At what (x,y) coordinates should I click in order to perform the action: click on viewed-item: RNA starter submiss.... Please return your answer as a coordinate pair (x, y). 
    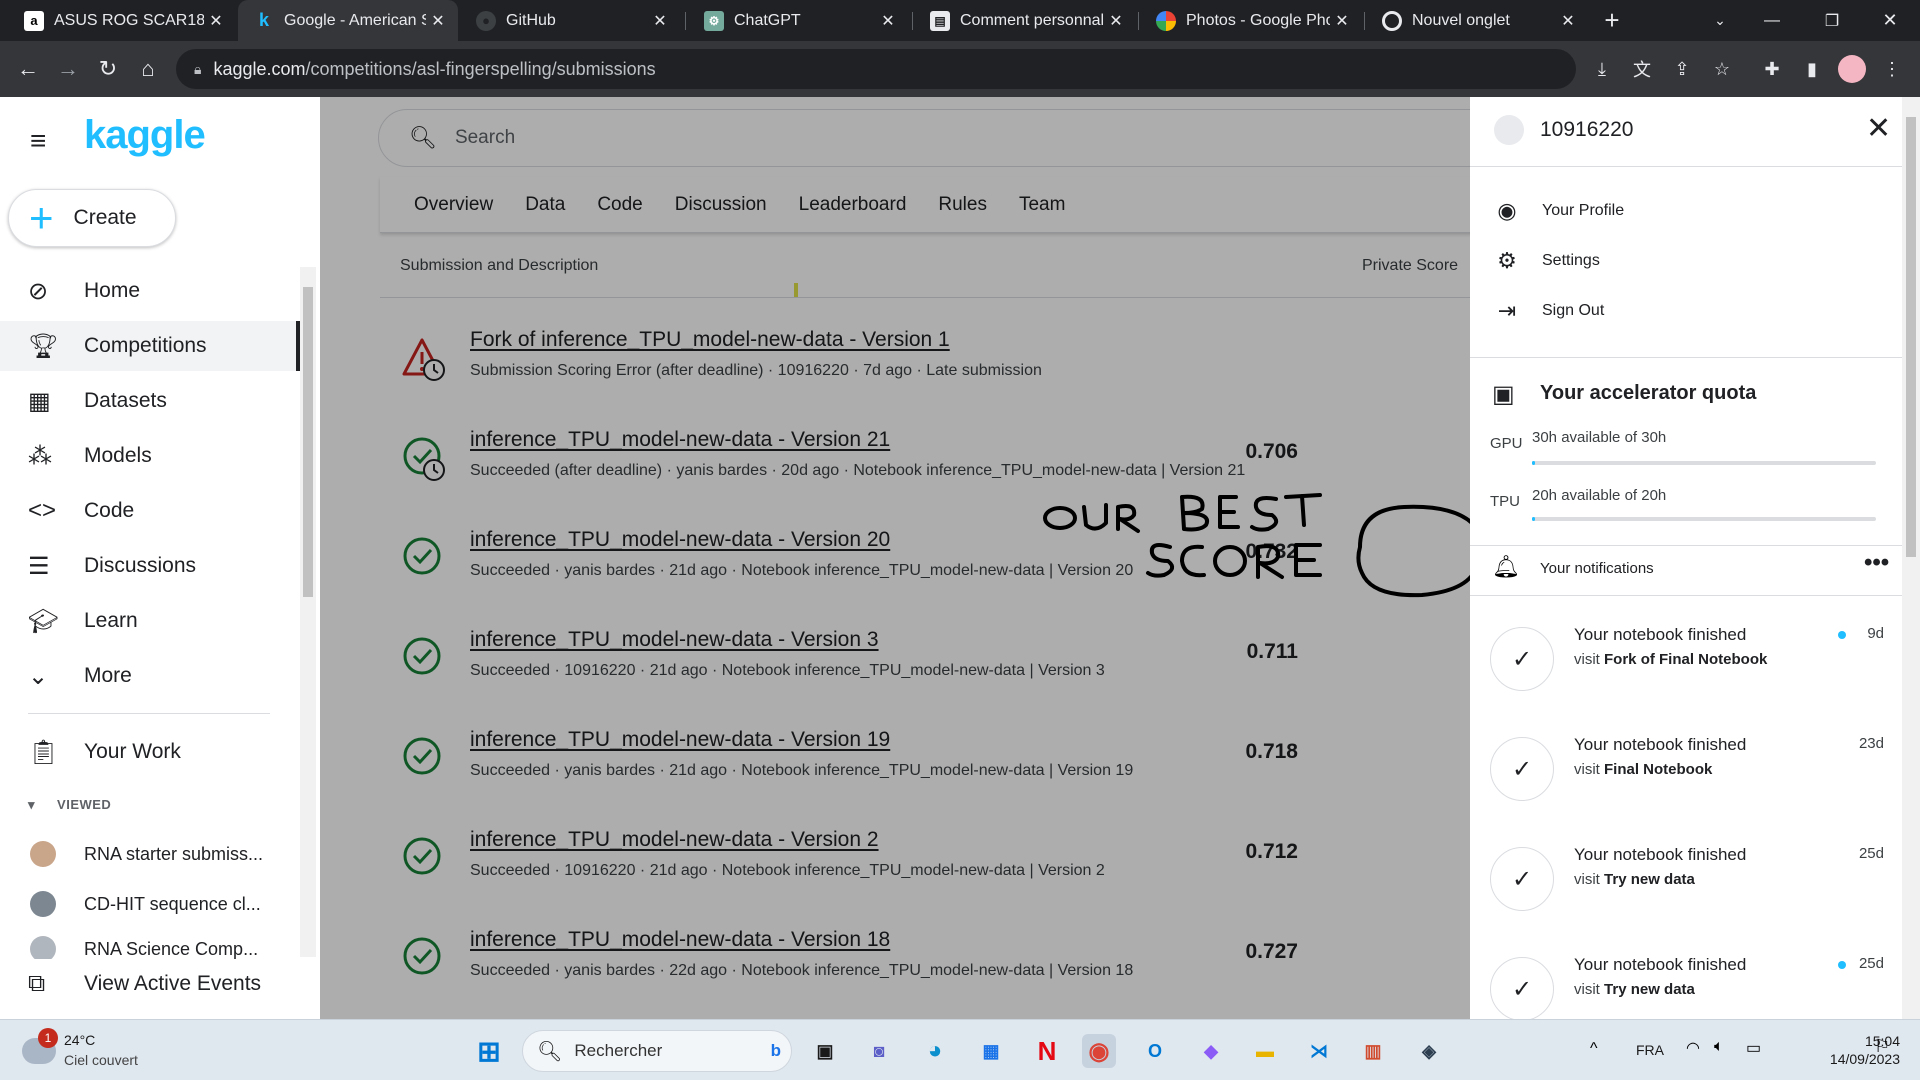
    Looking at the image, I should click on (160, 854).